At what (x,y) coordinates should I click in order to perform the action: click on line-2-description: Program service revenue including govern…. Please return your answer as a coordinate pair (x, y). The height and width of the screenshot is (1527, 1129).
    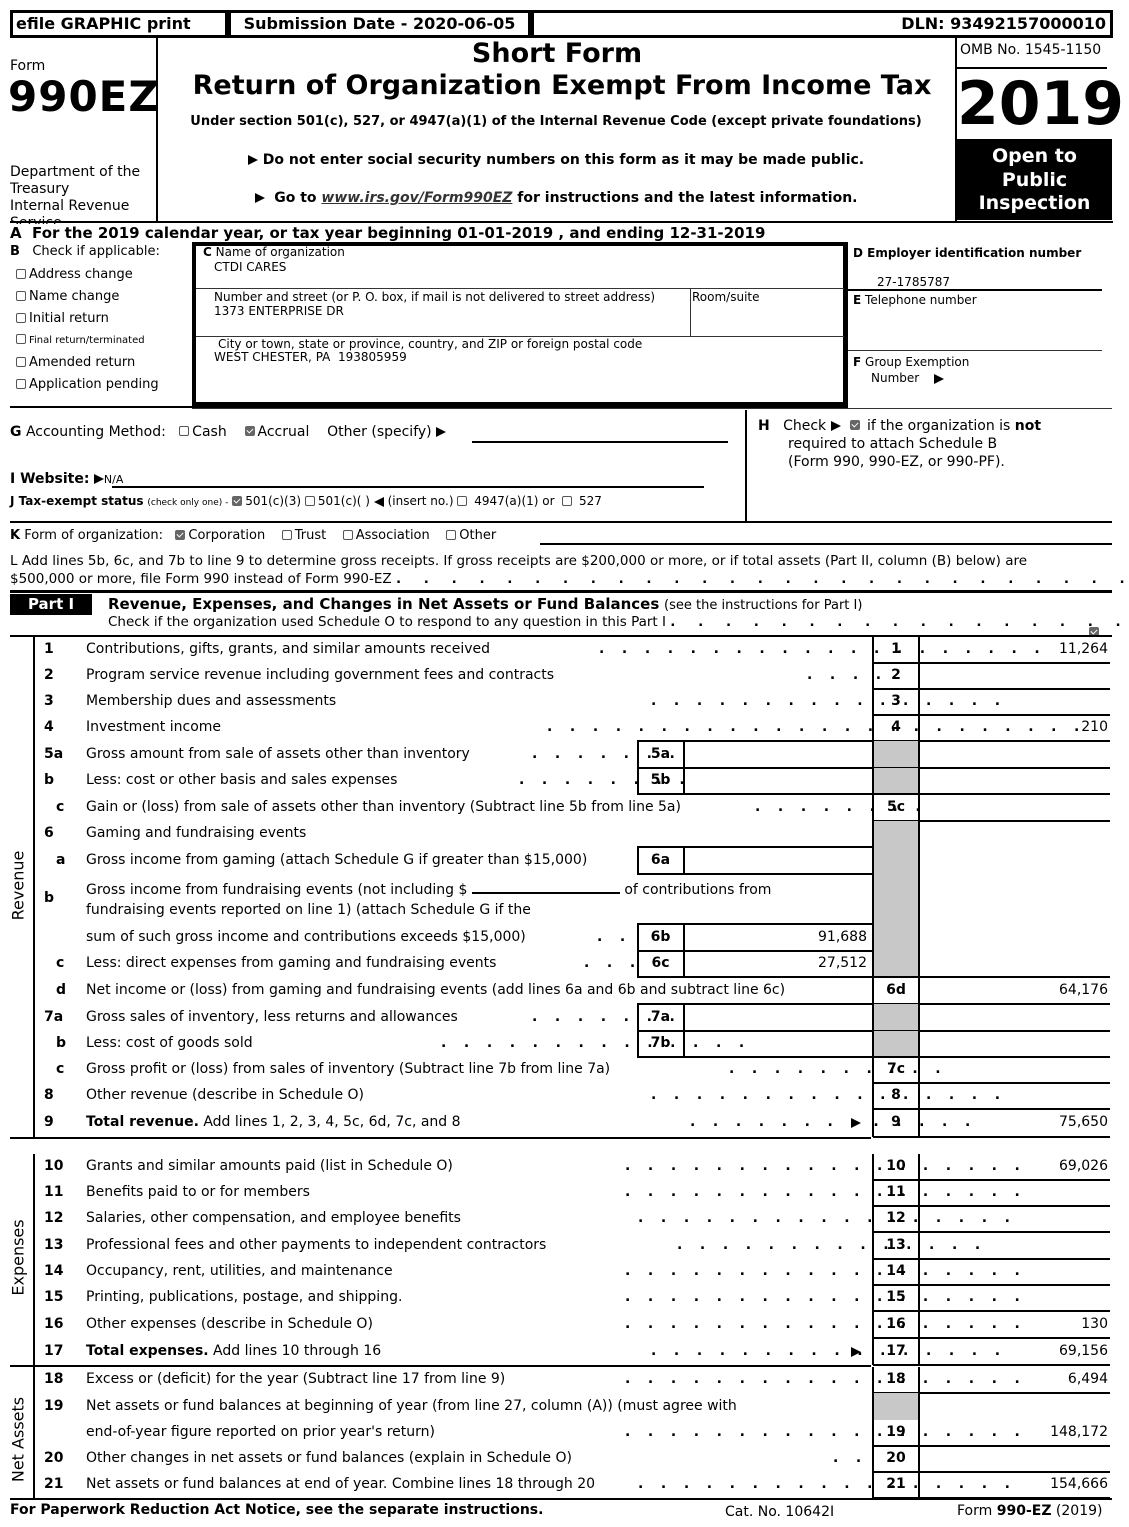
    Looking at the image, I should click on (320, 675).